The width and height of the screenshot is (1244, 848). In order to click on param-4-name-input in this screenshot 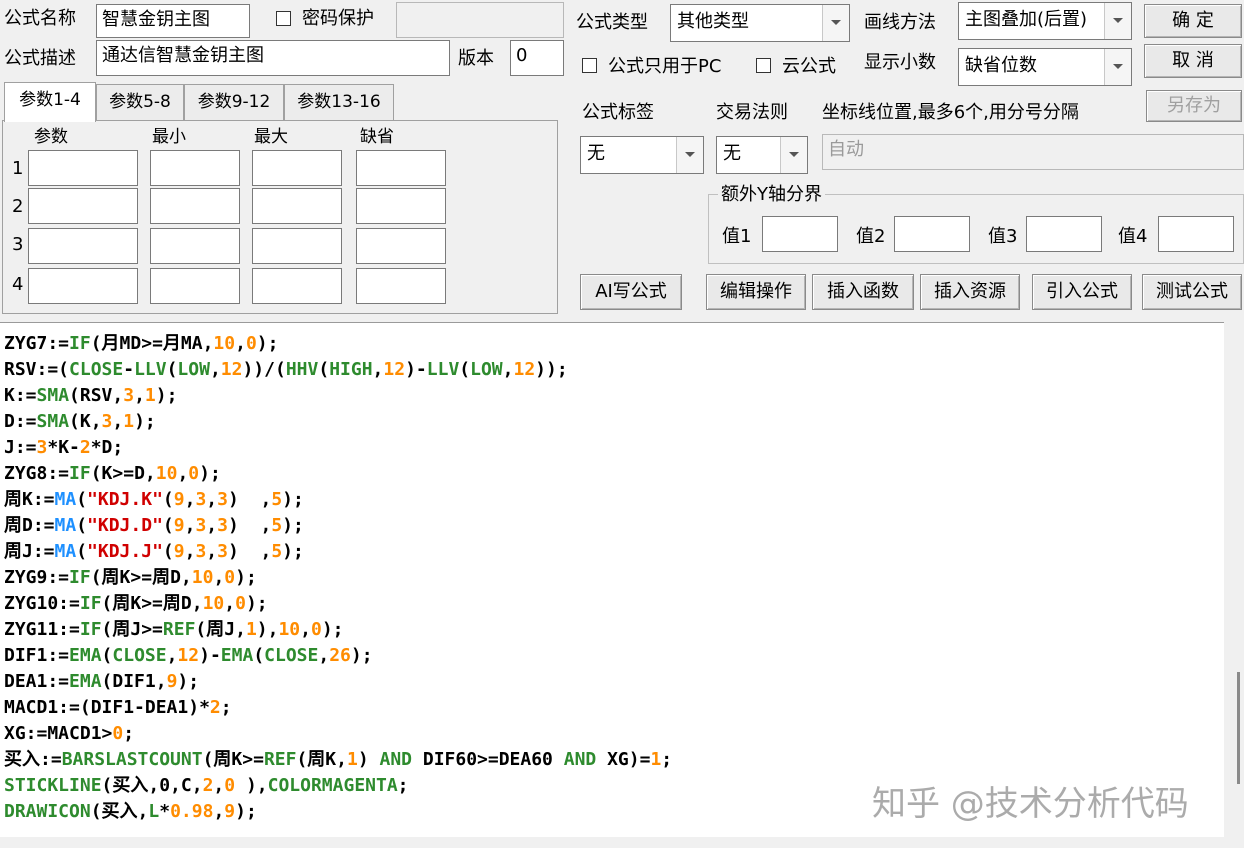, I will do `click(83, 286)`.